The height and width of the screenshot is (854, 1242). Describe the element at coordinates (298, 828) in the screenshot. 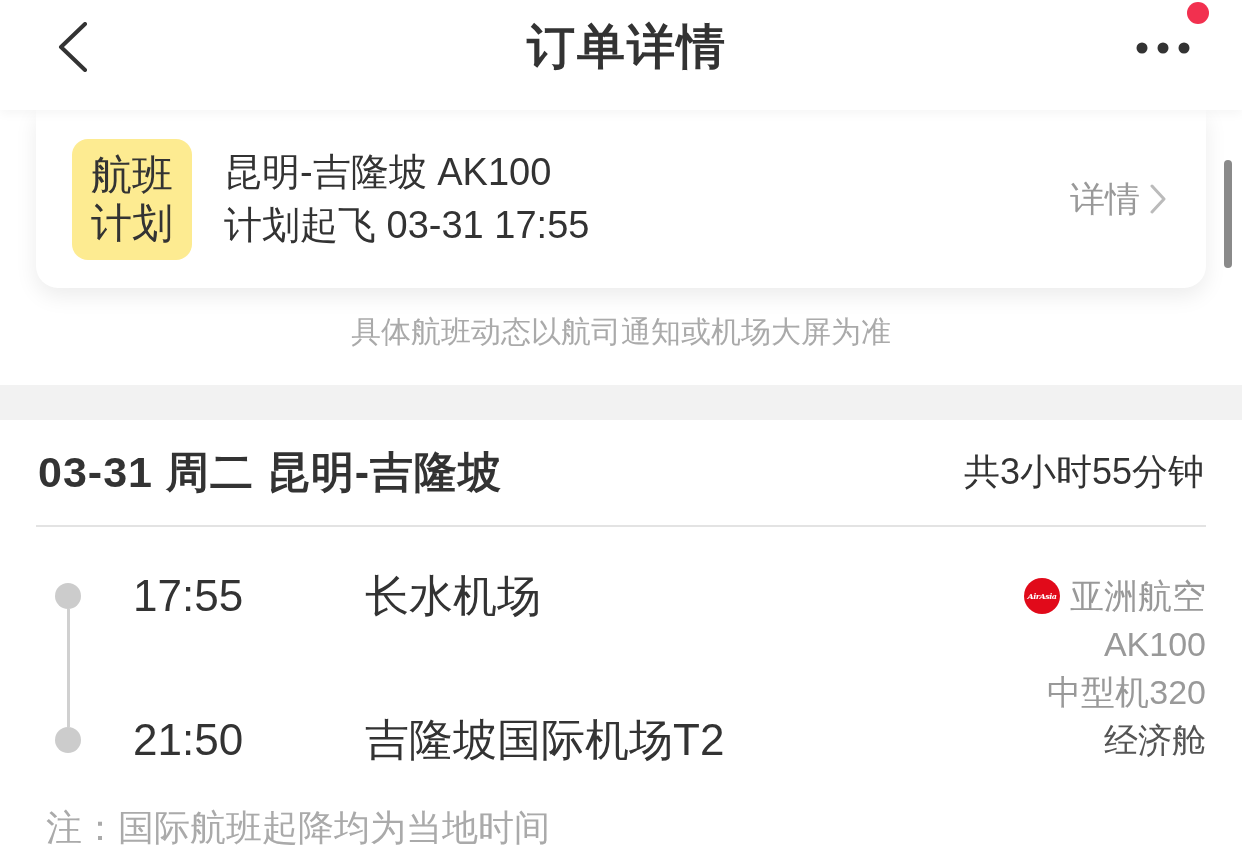

I see `local-time-note: 注：国际航班起降均为当地时间` at that location.